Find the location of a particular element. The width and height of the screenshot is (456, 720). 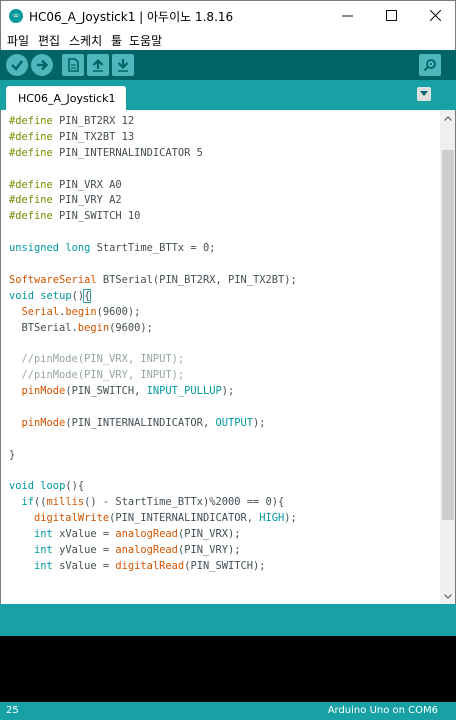

close-button is located at coordinates (434, 15).